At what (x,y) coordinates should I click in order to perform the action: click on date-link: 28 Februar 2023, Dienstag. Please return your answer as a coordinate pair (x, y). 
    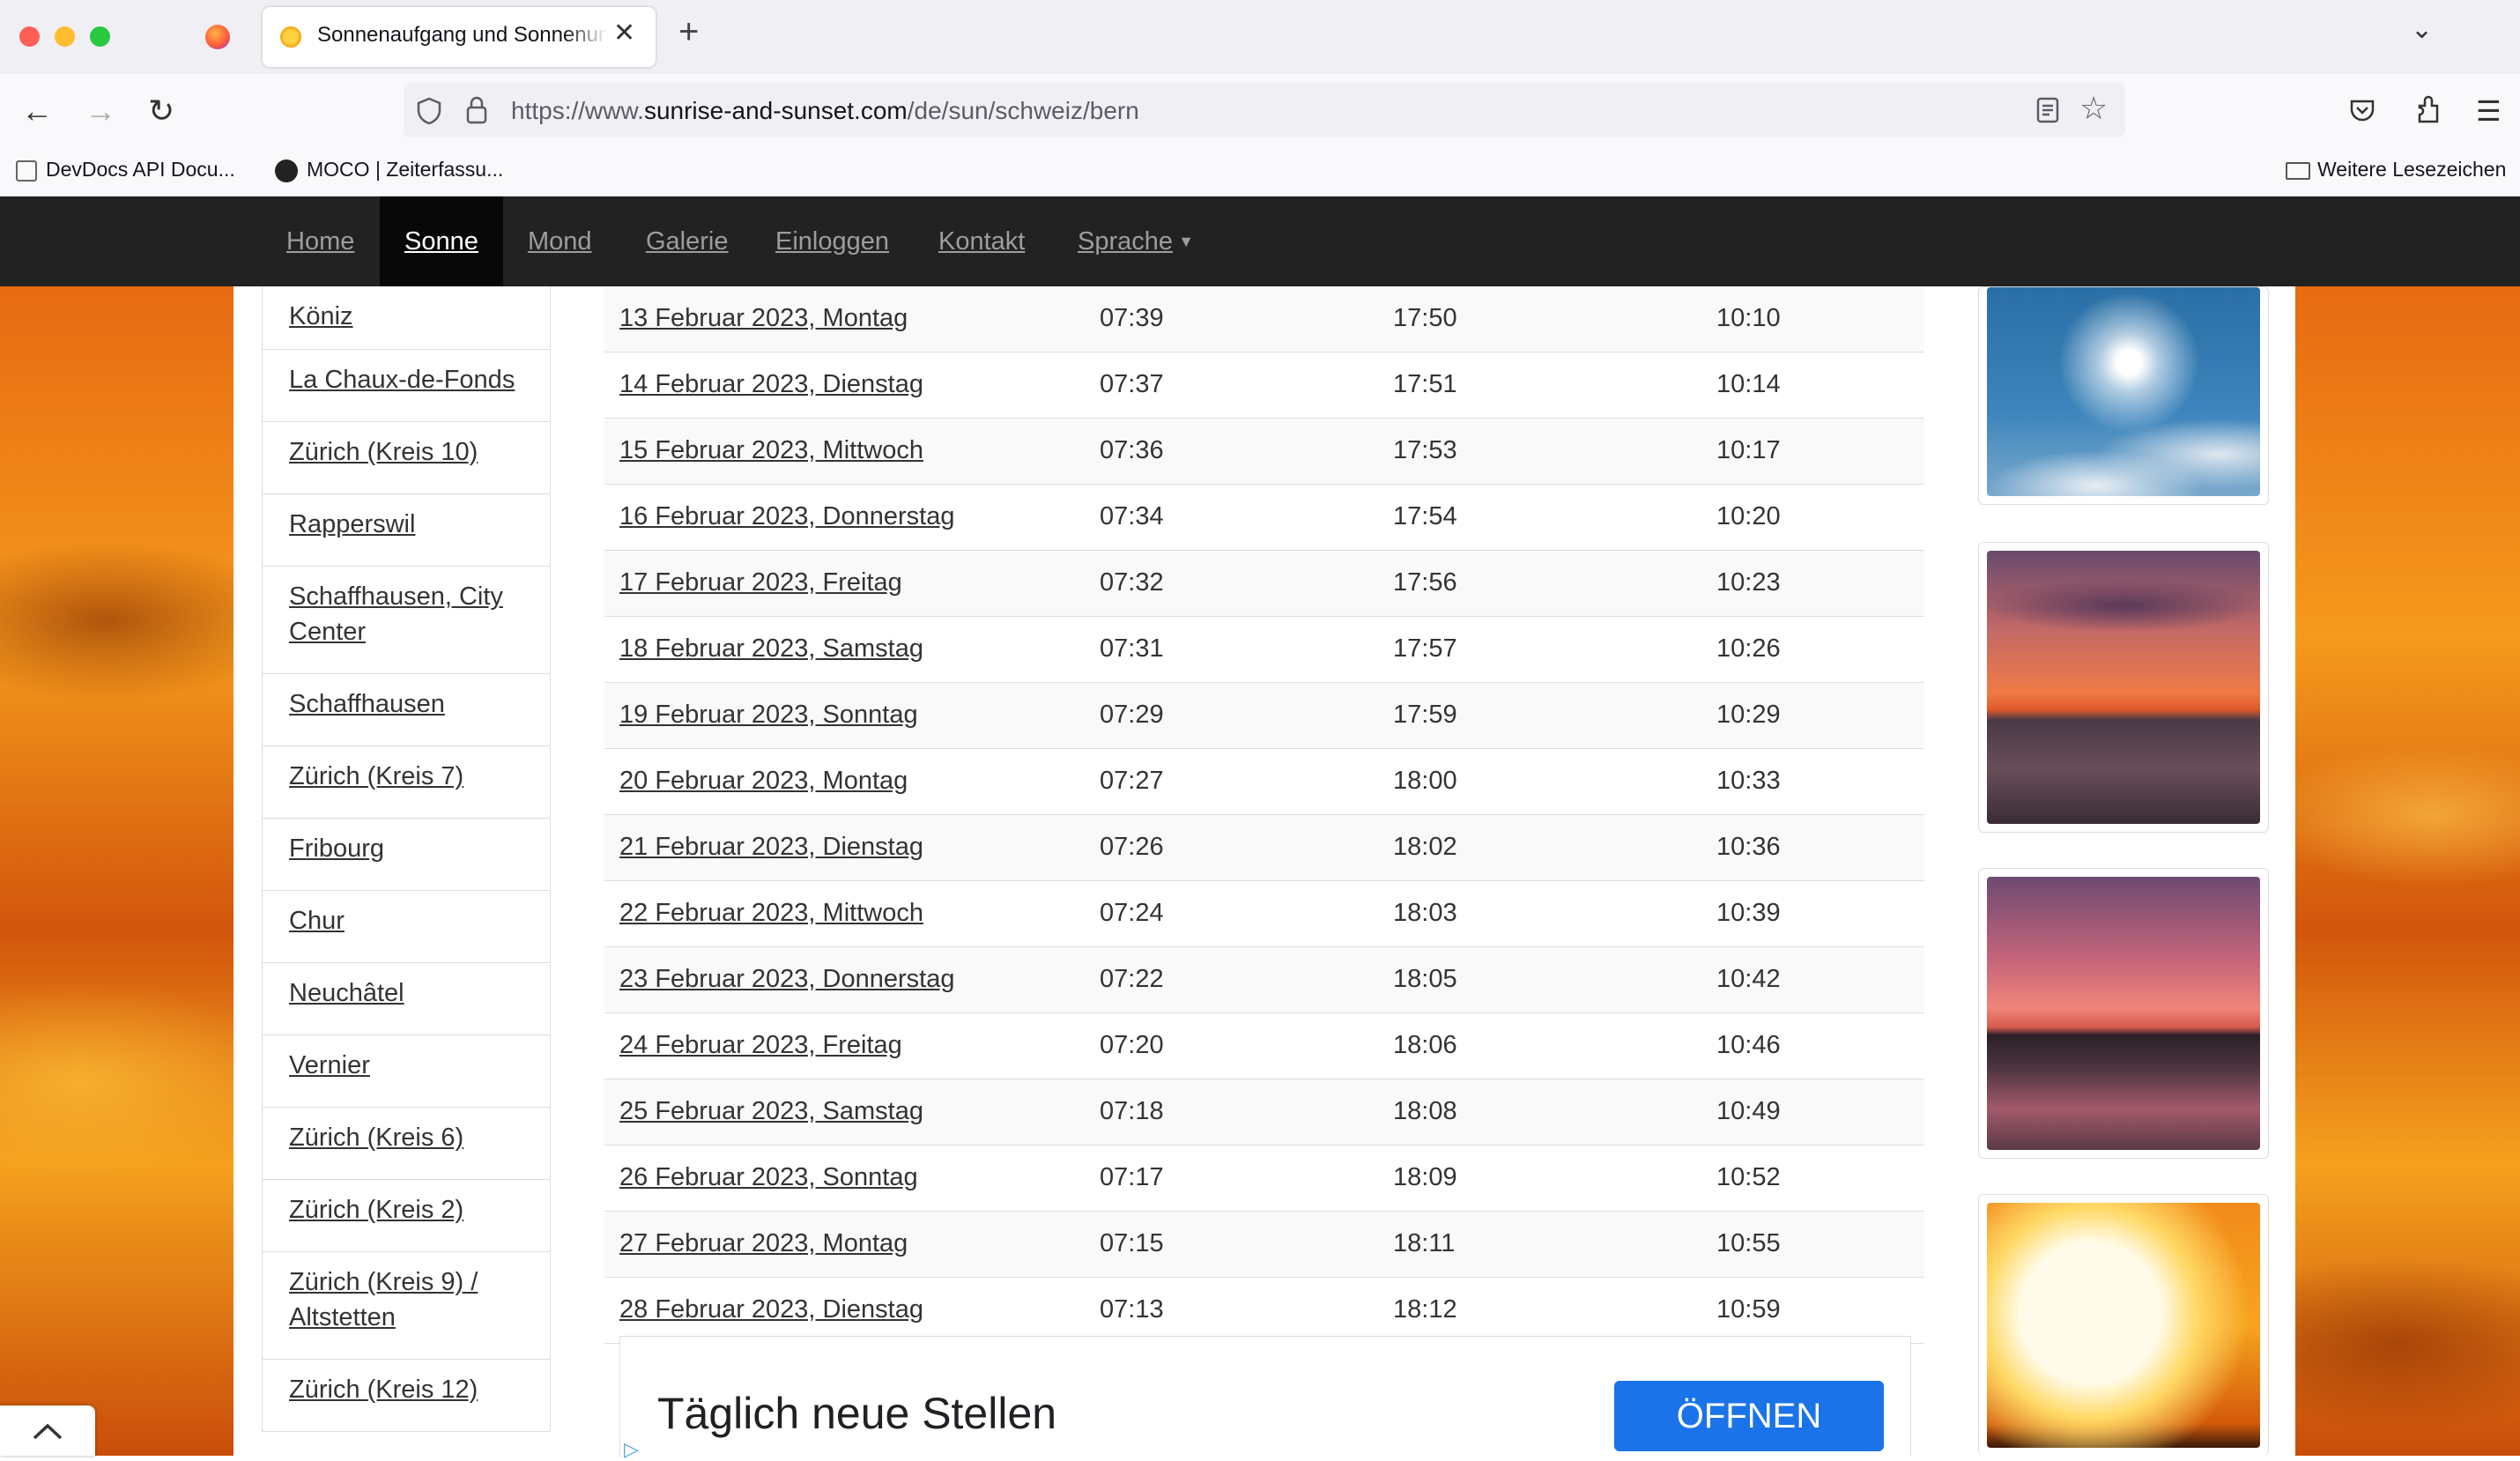
    Looking at the image, I should click on (771, 1309).